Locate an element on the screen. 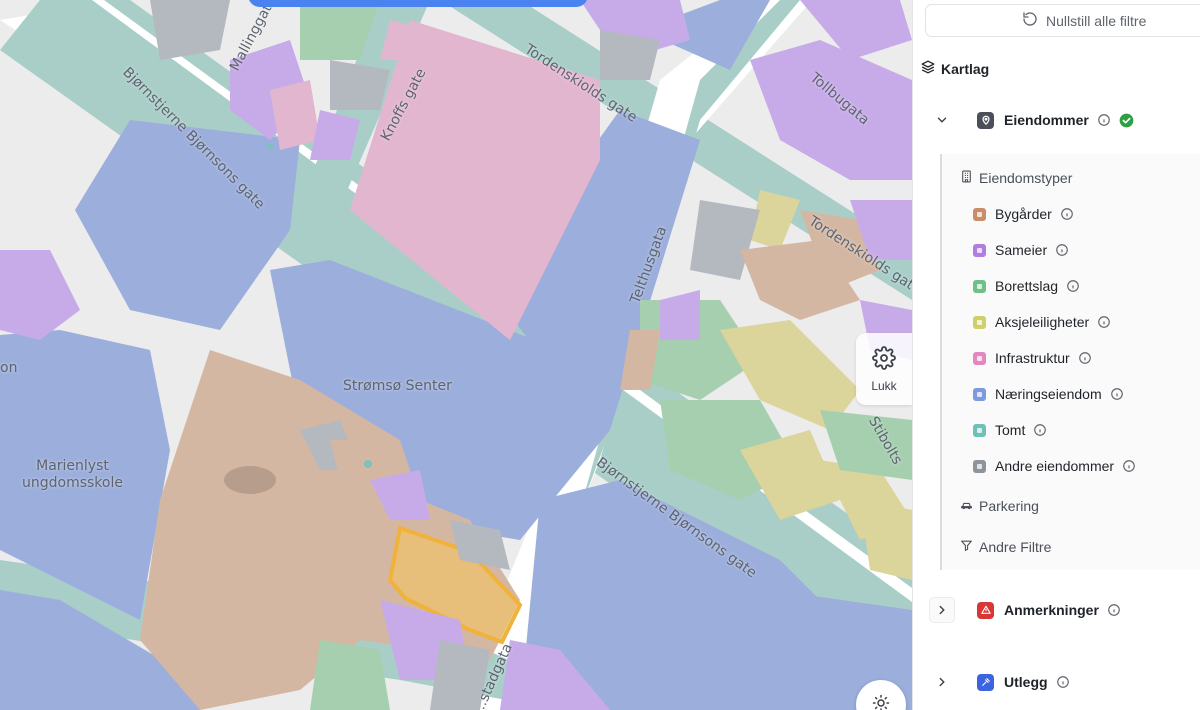 This screenshot has width=1200, height=710. property-type-label: Sameier is located at coordinates (1021, 250).